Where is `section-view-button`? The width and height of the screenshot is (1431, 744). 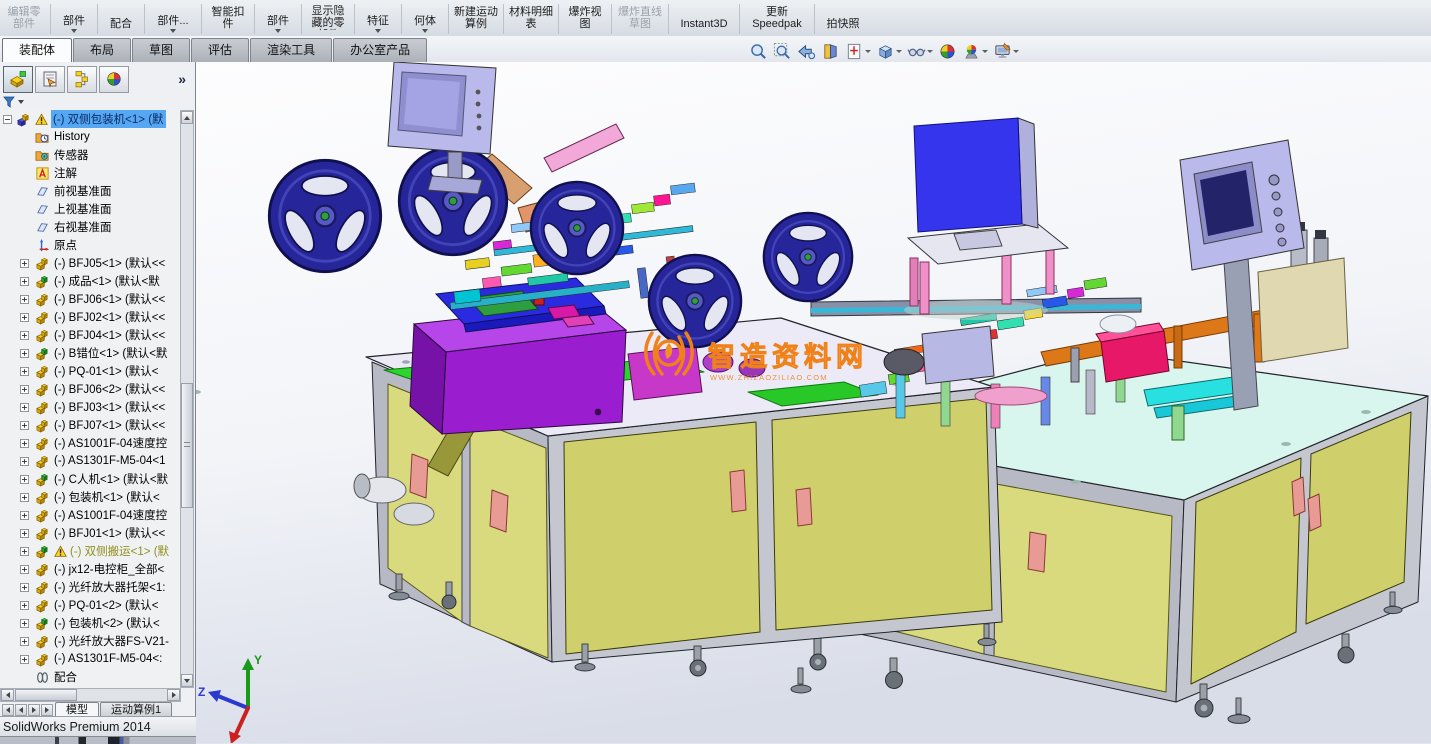 section-view-button is located at coordinates (830, 51).